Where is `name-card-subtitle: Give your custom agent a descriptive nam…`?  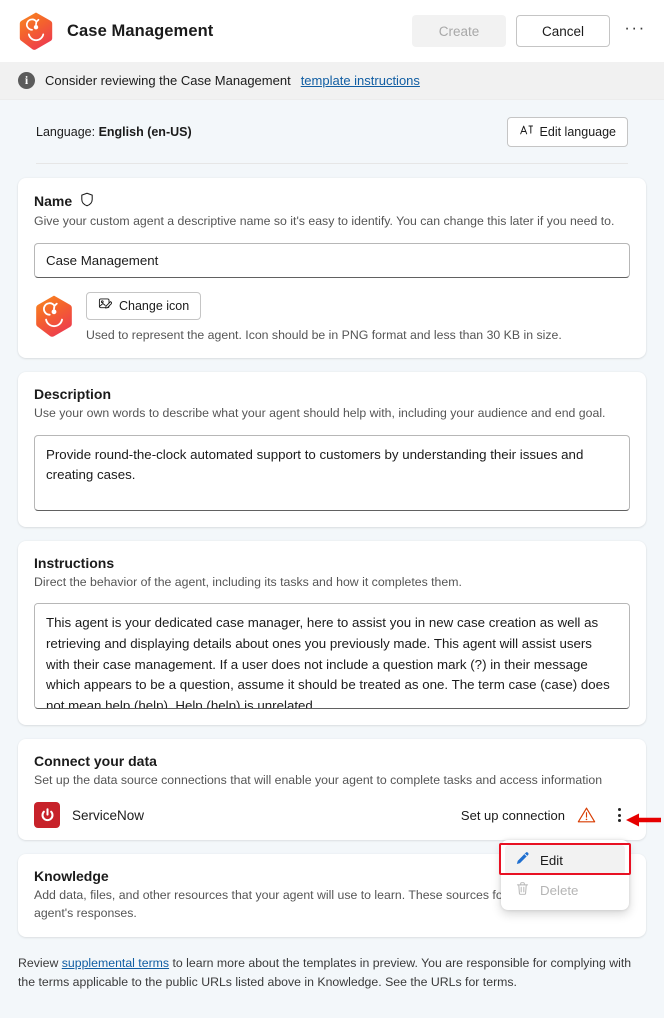 name-card-subtitle: Give your custom agent a descriptive nam… is located at coordinates (324, 221).